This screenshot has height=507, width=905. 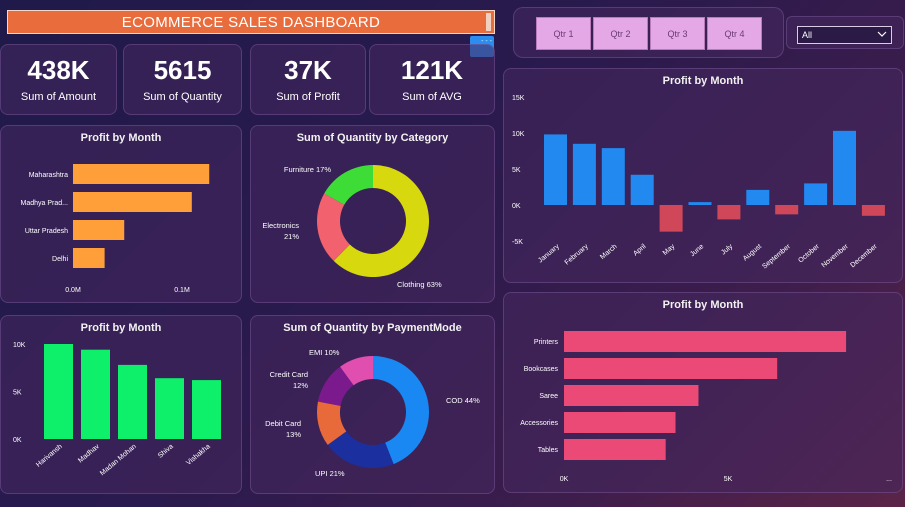 I want to click on tick-label: 15K, so click(x=518, y=98).